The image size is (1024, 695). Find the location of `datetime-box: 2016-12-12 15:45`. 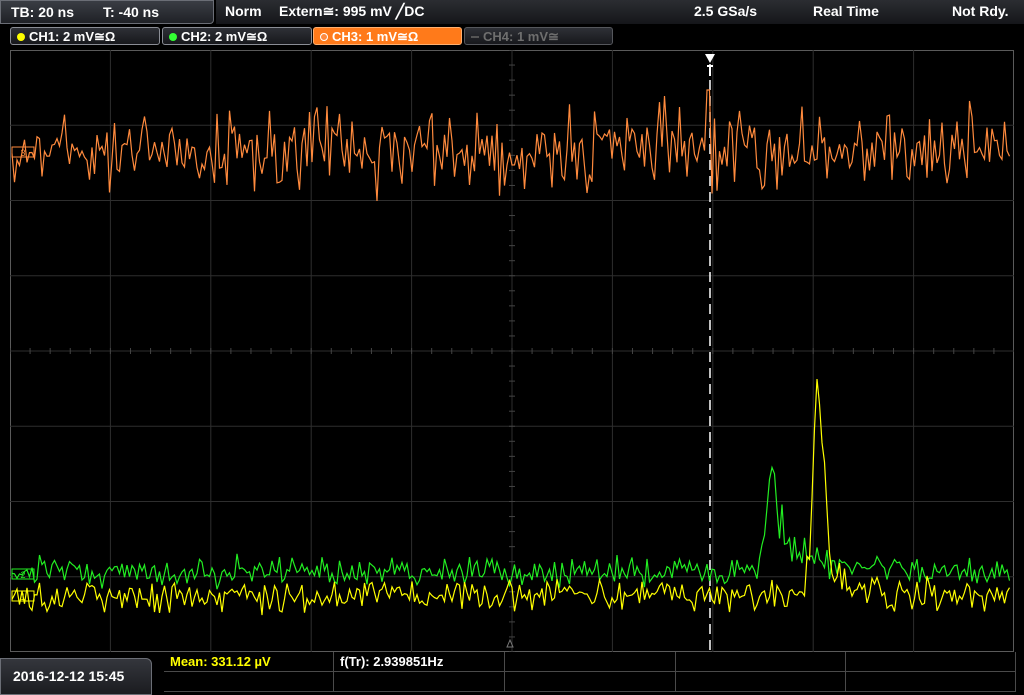

datetime-box: 2016-12-12 15:45 is located at coordinates (76, 676).